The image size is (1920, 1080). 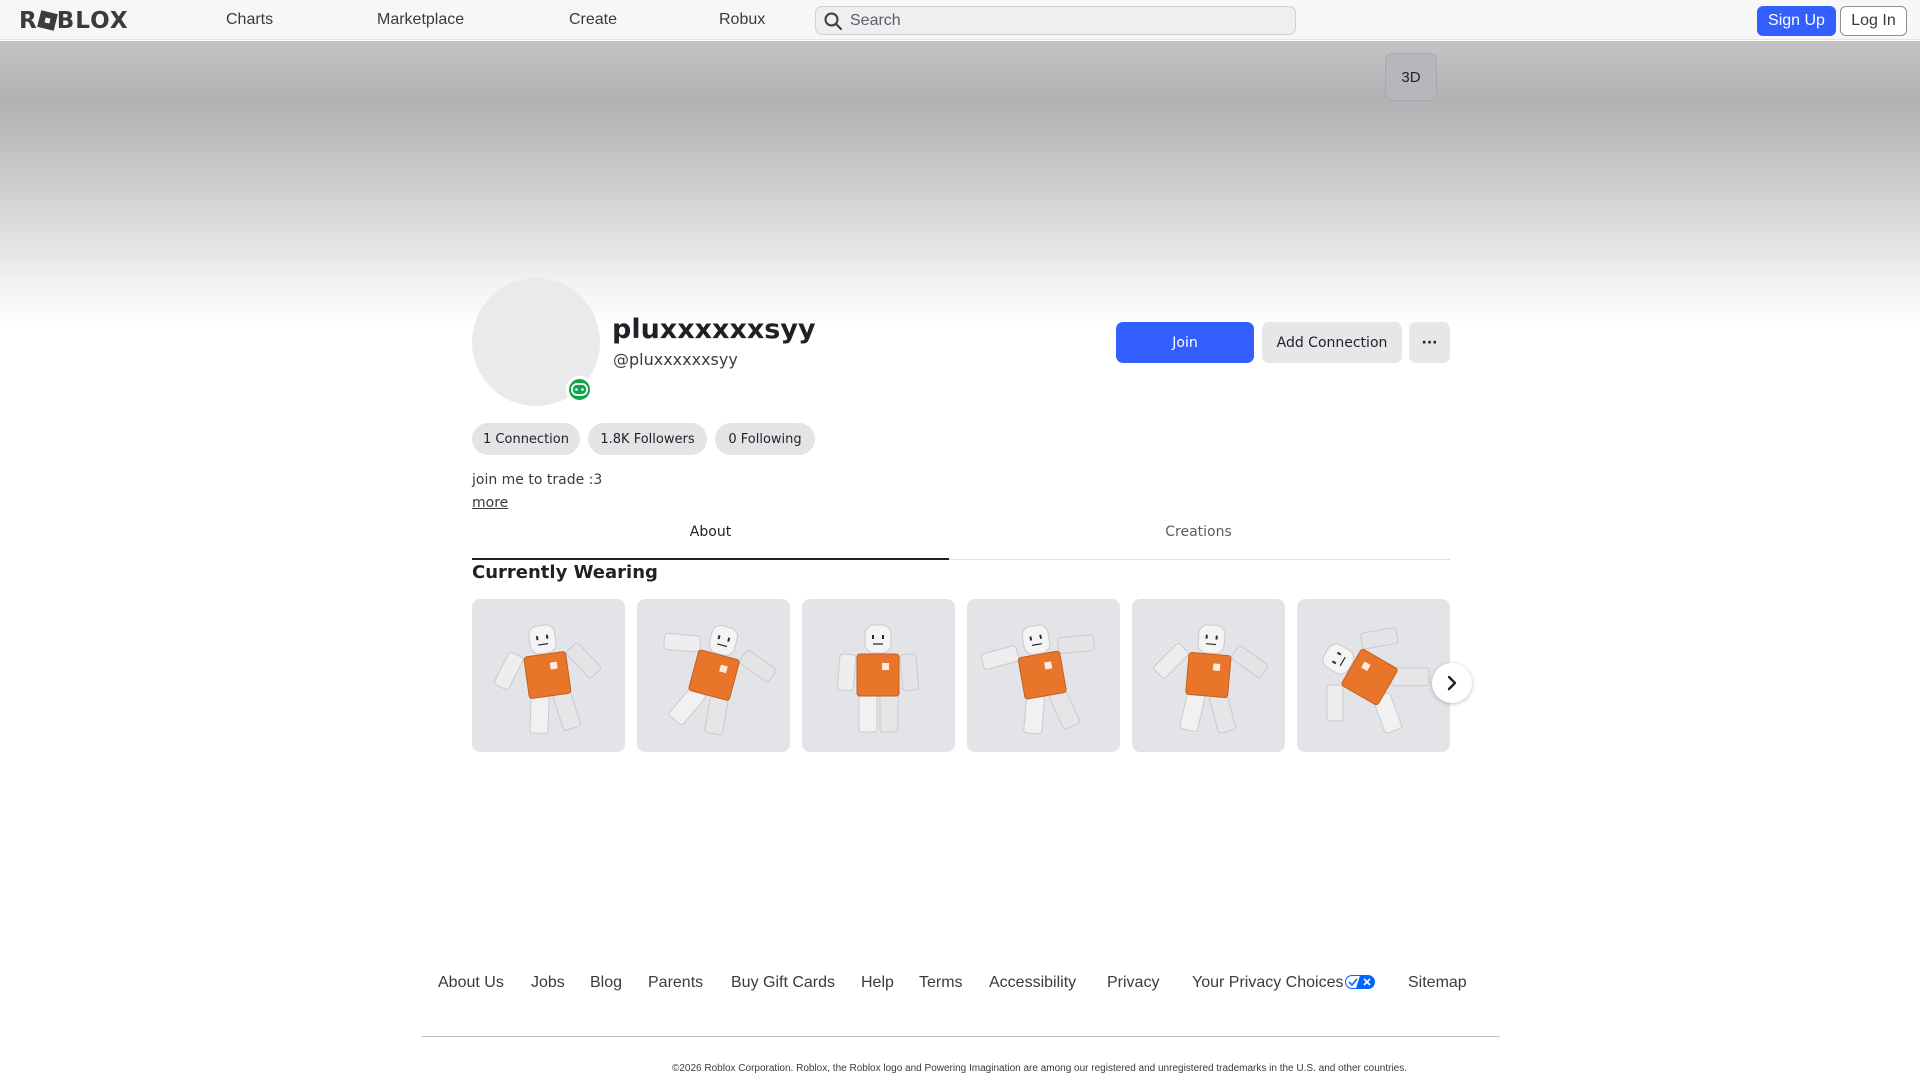 I want to click on add-connection-button: Add Connection, so click(x=1332, y=342).